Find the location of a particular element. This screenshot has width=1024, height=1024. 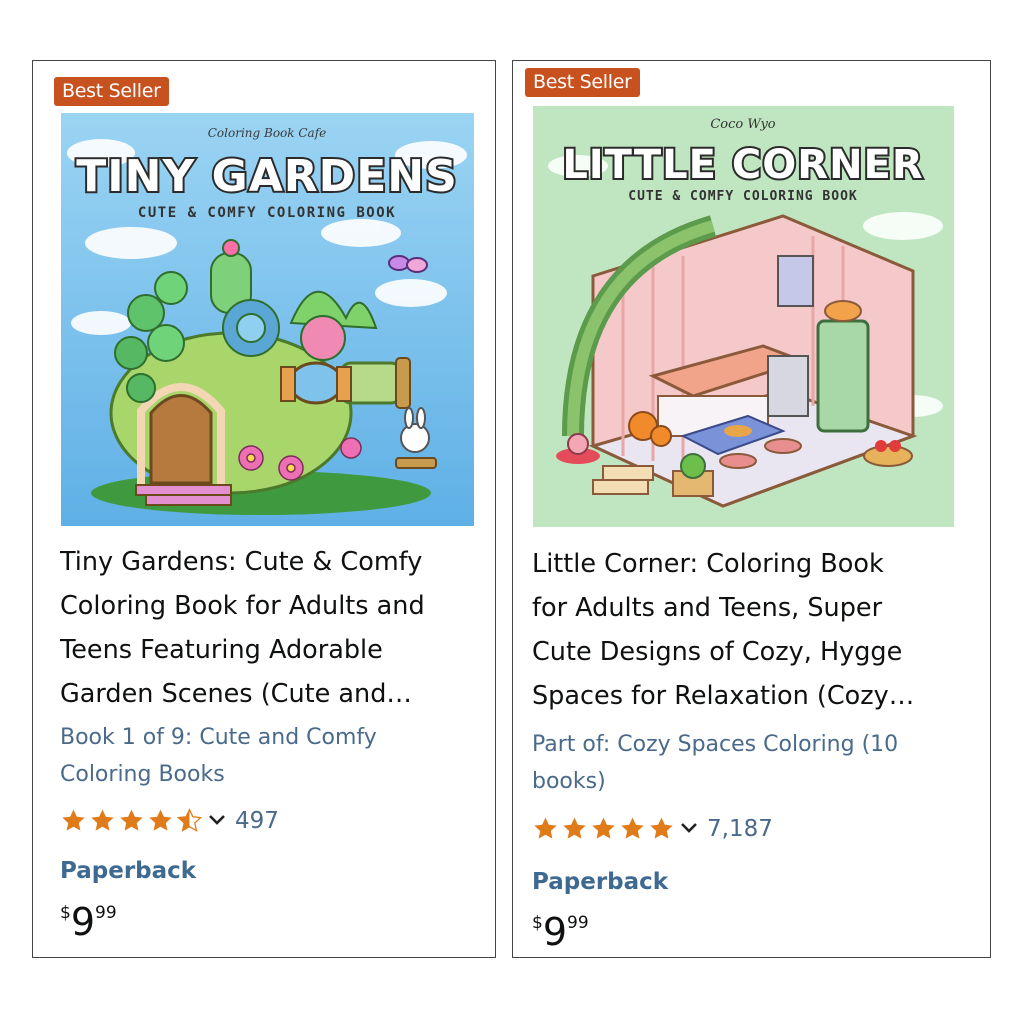

star-rating: 7,187 is located at coordinates (652, 829).